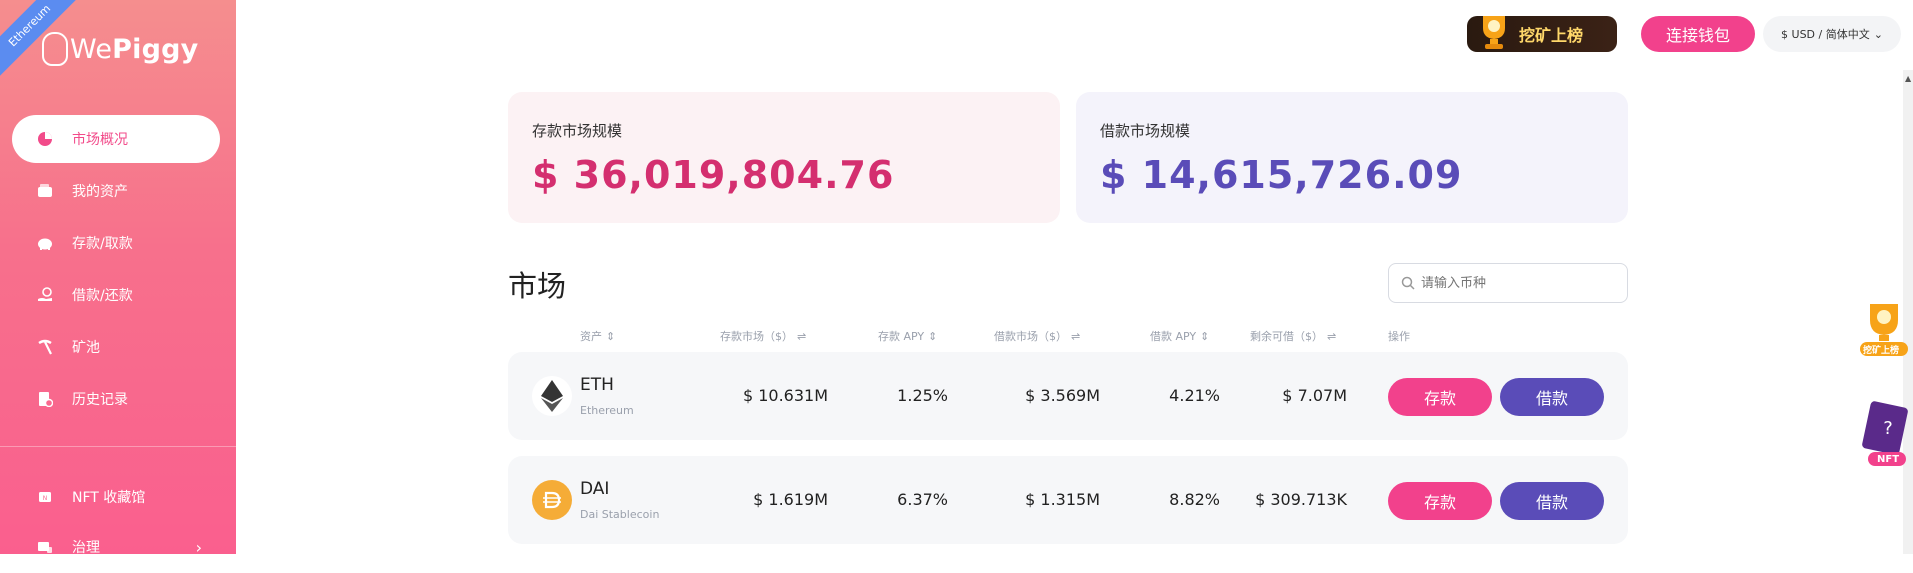 Image resolution: width=1913 pixels, height=573 pixels. I want to click on search-icon, so click(1408, 283).